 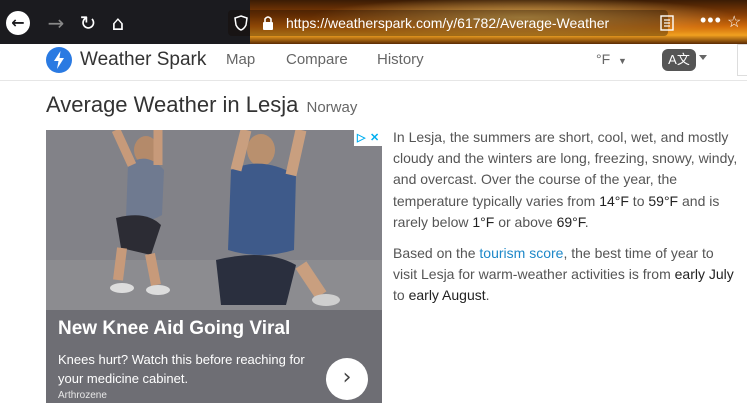 What do you see at coordinates (622, 61) in the screenshot?
I see `chevron-down-icon: ▼` at bounding box center [622, 61].